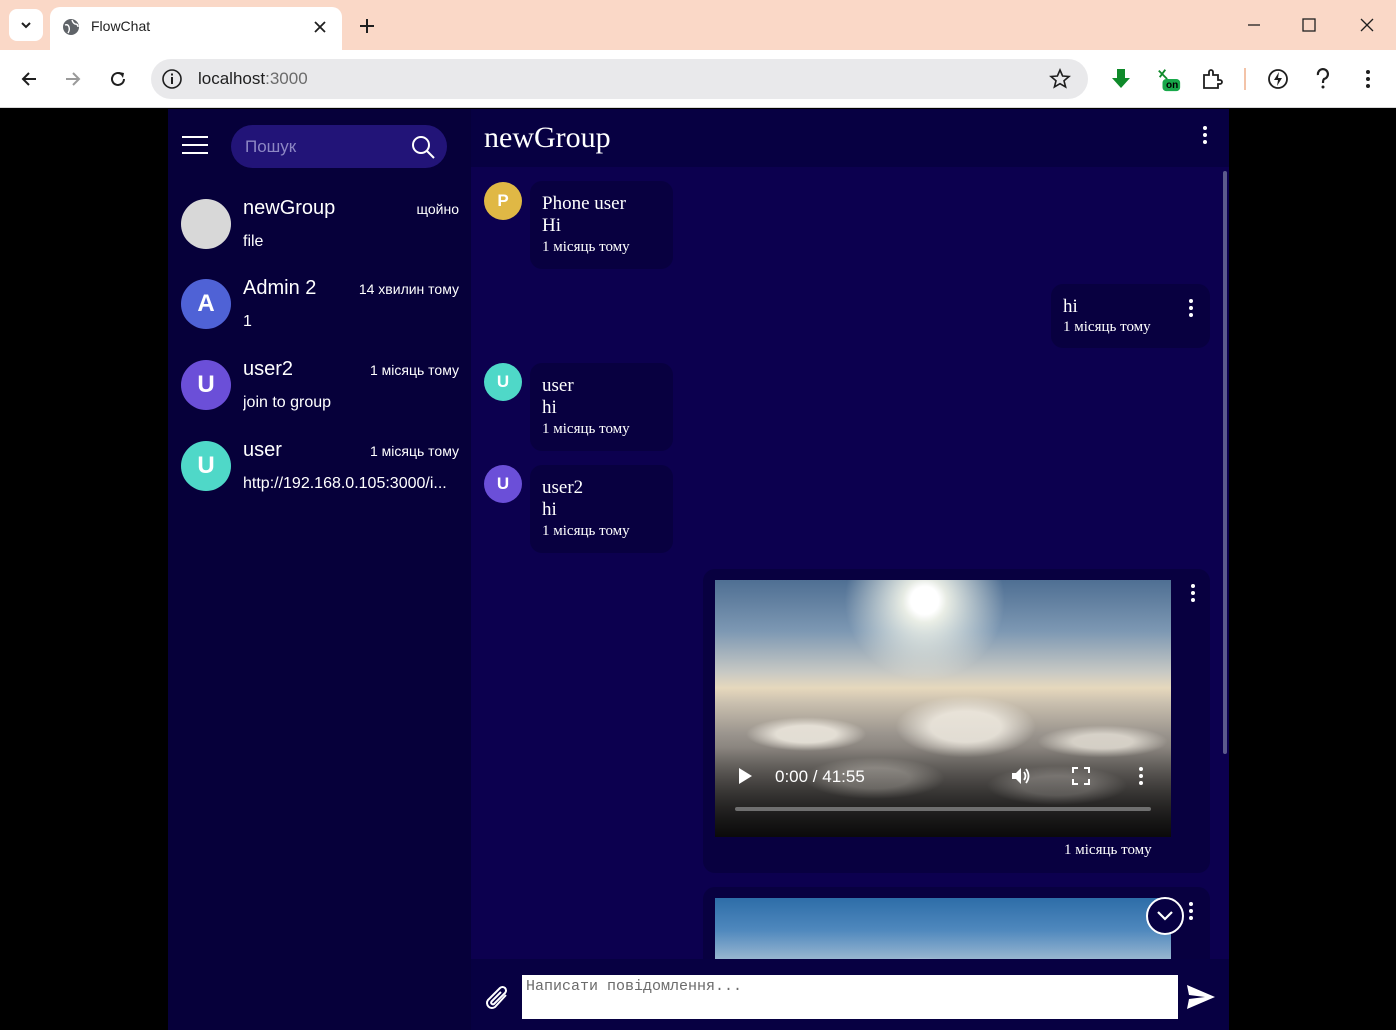 Image resolution: width=1396 pixels, height=1030 pixels. Describe the element at coordinates (601, 225) in the screenshot. I see `message-bubble: Phone user Hi 1 місяць тому` at that location.